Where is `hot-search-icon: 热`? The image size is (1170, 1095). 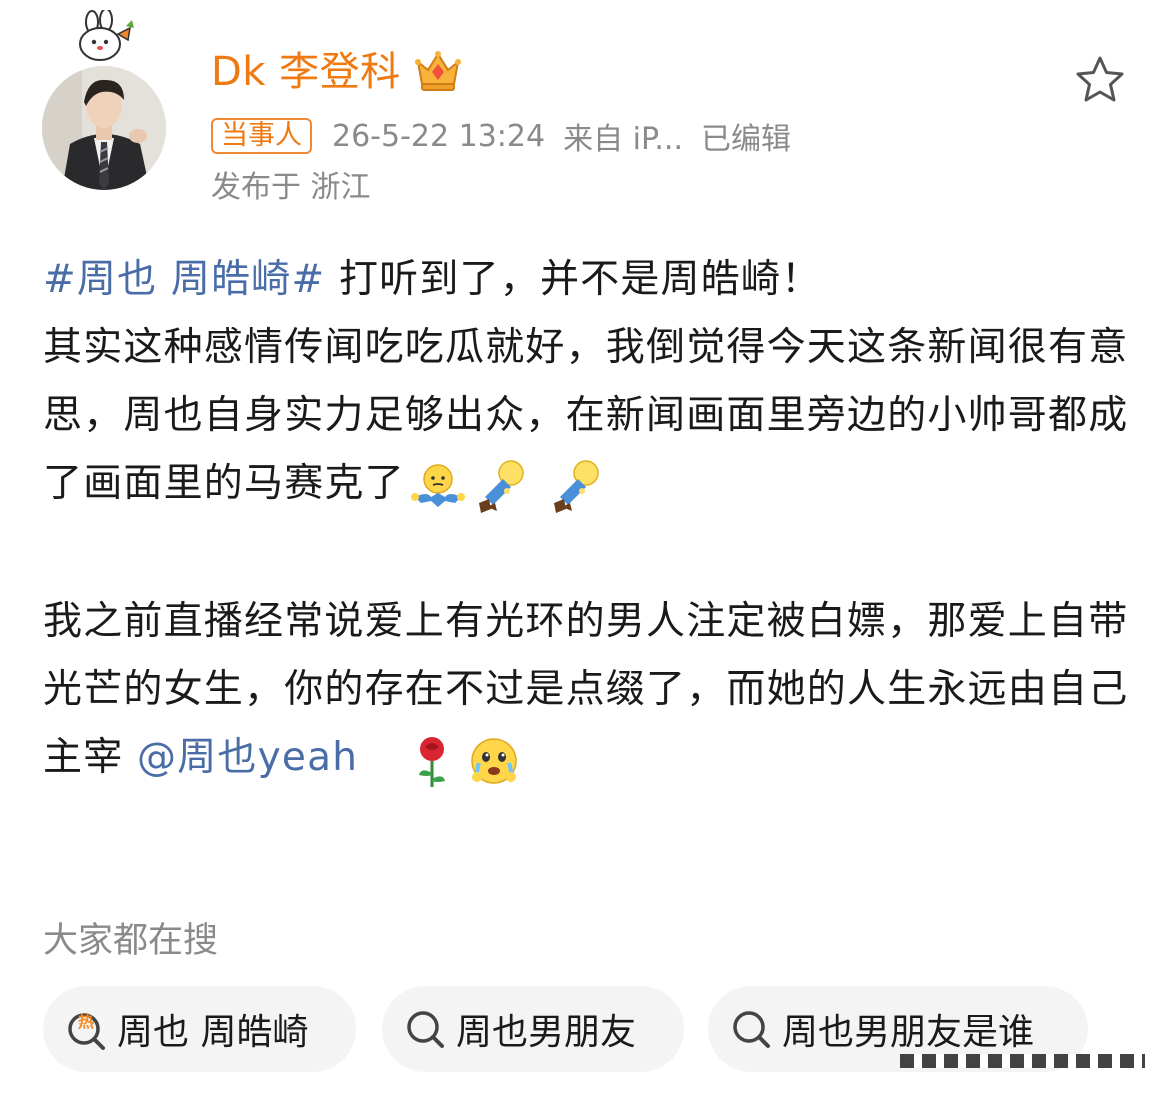 hot-search-icon: 热 is located at coordinates (87, 1029).